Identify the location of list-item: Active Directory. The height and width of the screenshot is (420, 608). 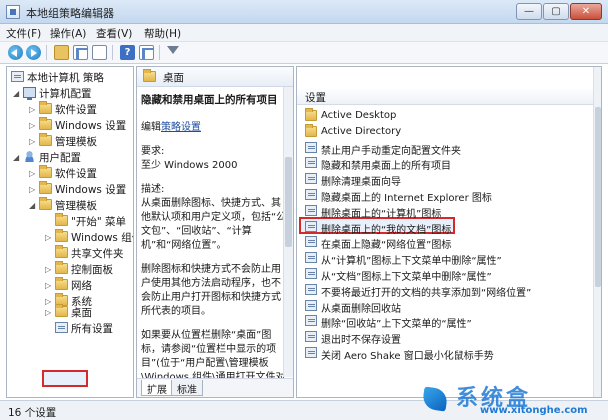
(447, 131).